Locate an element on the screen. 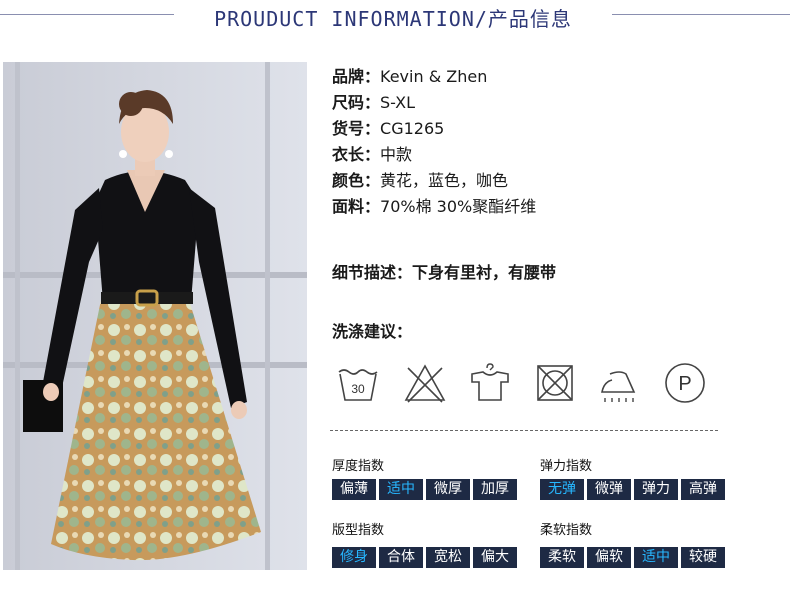 The height and width of the screenshot is (600, 790). spec-value: 70%棉 30%聚酯纤维 is located at coordinates (458, 206).